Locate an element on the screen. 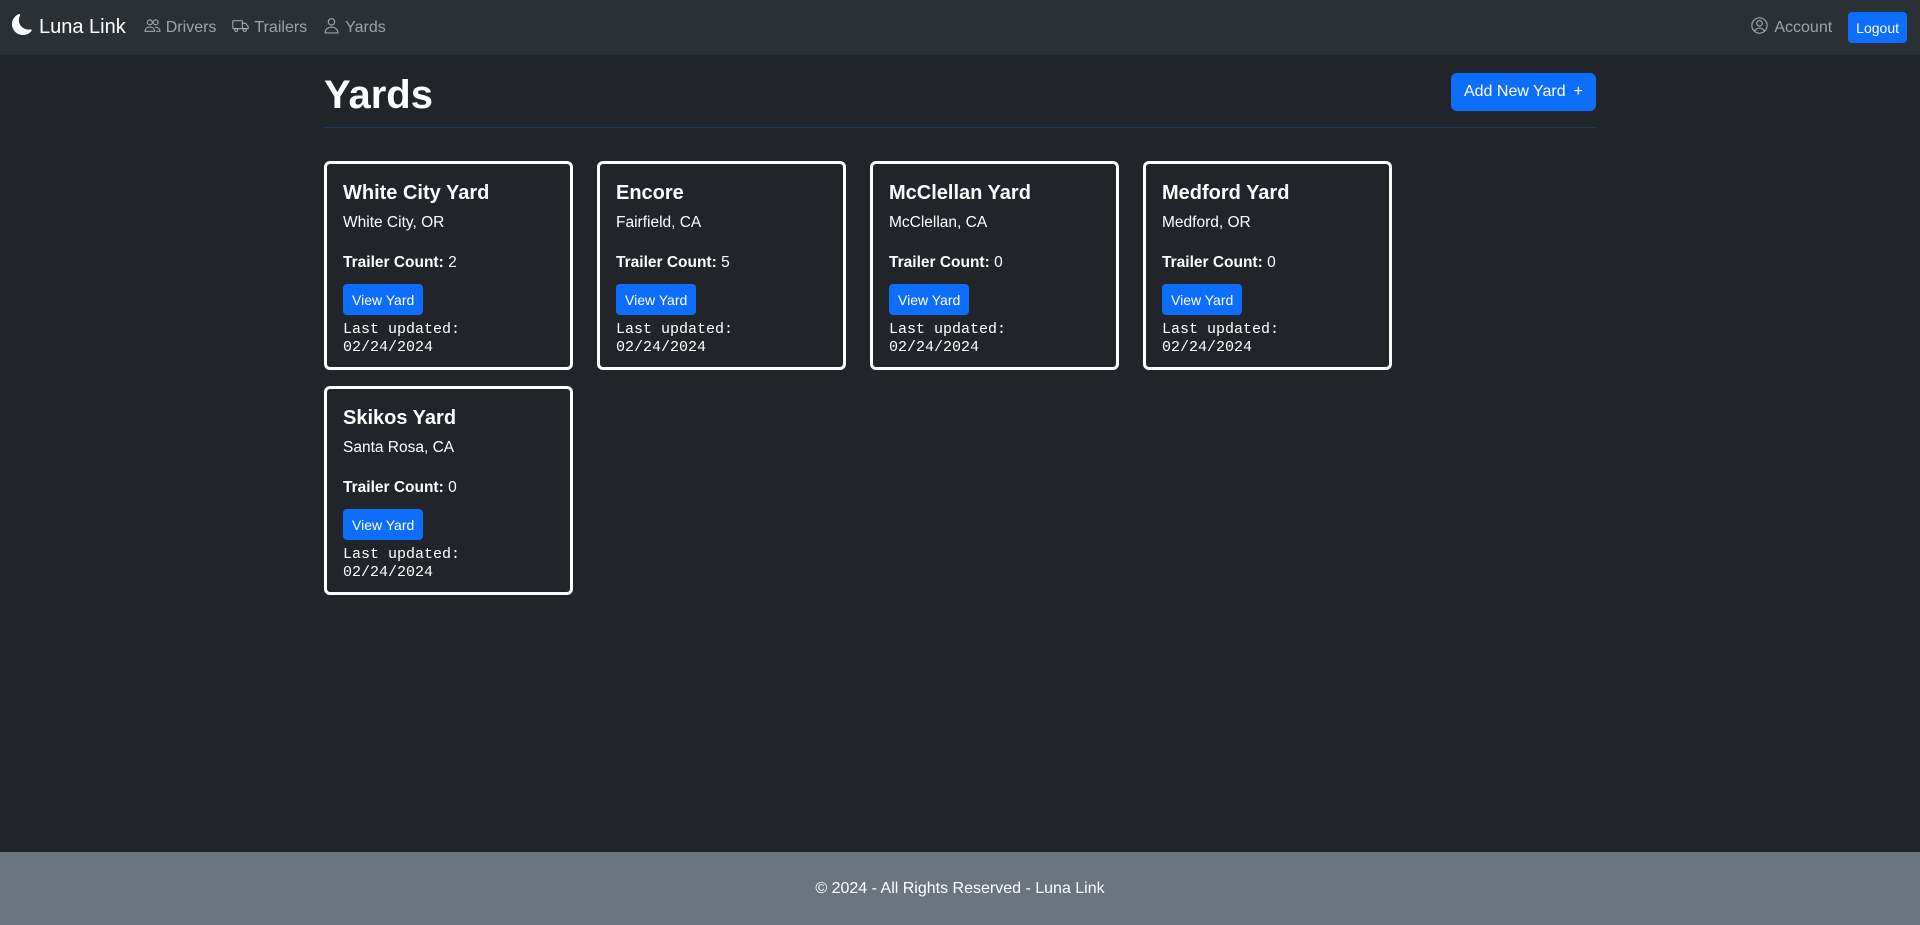  yard-location: White City, OR is located at coordinates (394, 222).